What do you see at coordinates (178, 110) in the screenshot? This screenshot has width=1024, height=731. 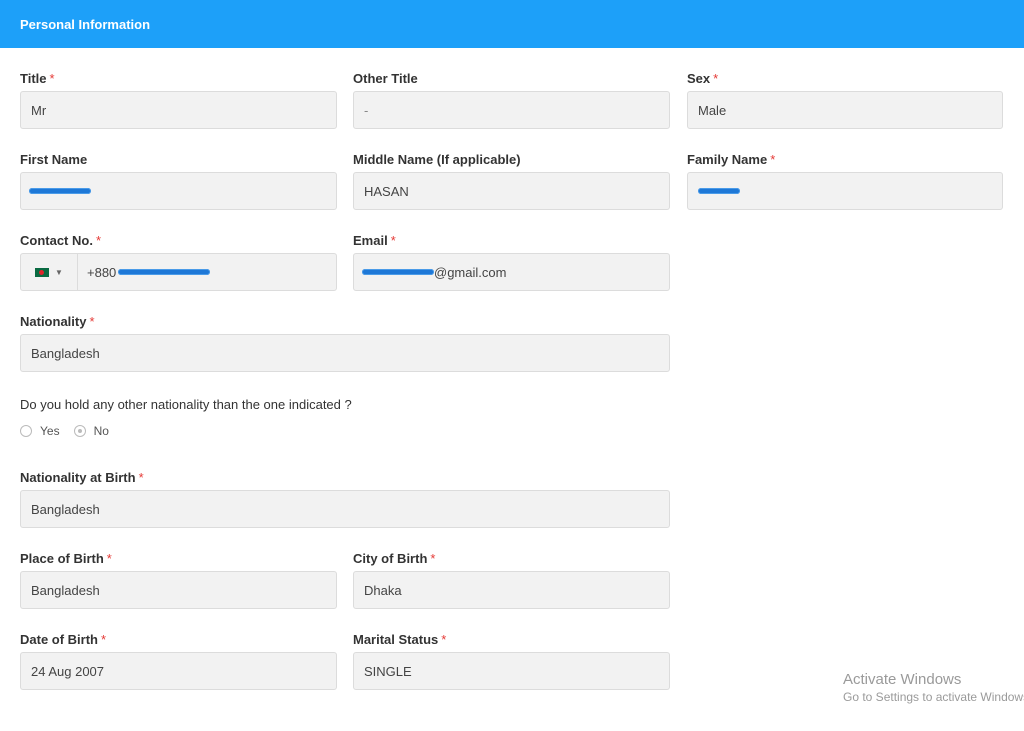 I see `title-field: Mr` at bounding box center [178, 110].